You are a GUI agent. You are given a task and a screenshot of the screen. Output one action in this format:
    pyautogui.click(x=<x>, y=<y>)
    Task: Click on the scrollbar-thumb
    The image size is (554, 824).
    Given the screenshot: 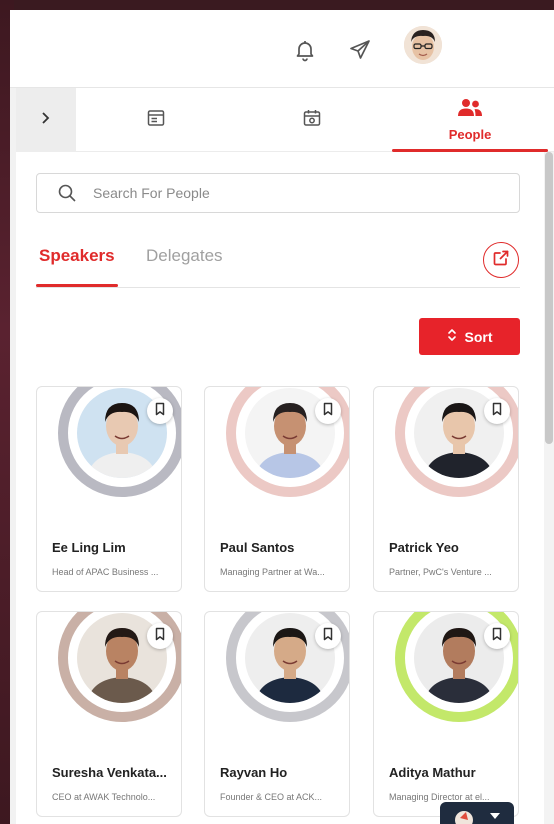 What is the action you would take?
    pyautogui.click(x=549, y=298)
    